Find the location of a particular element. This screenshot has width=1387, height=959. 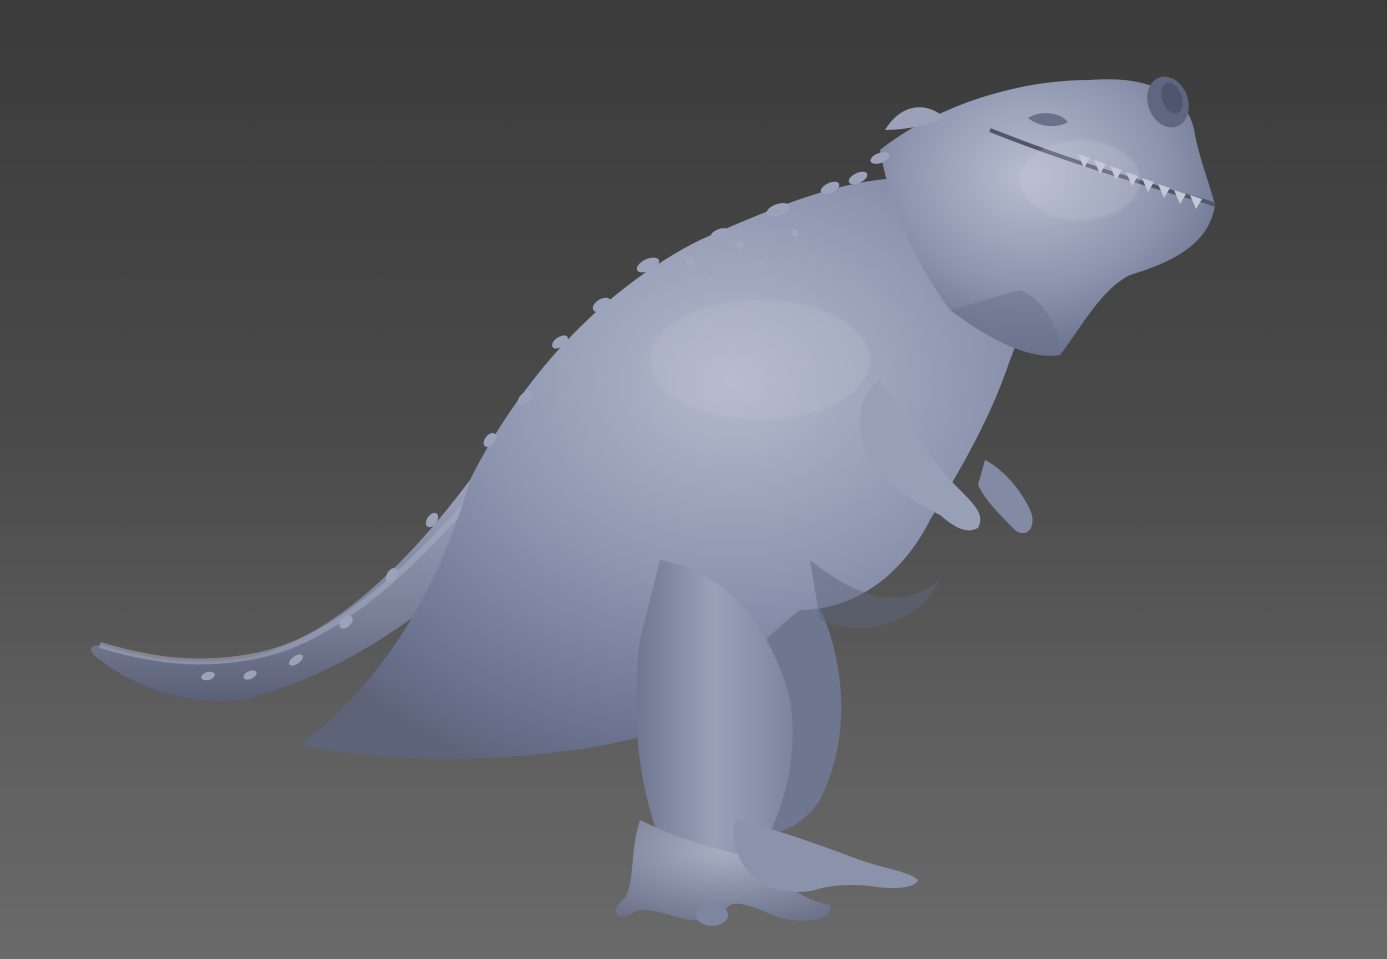

toe is located at coordinates (712, 915).